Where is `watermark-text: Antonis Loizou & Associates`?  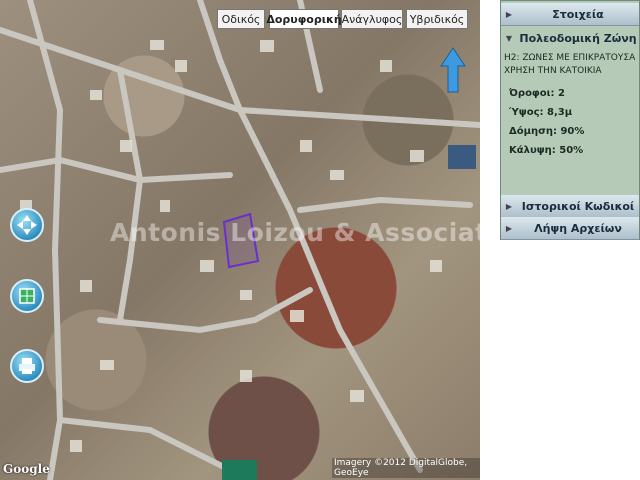
watermark-text: Antonis Loizou & Associates is located at coordinates (295, 232).